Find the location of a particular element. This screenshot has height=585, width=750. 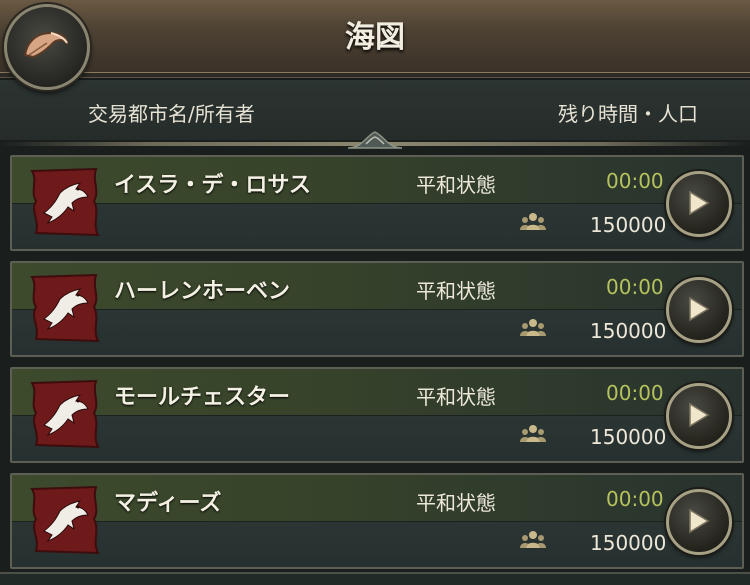

title-bar: 海図 is located at coordinates (375, 39).